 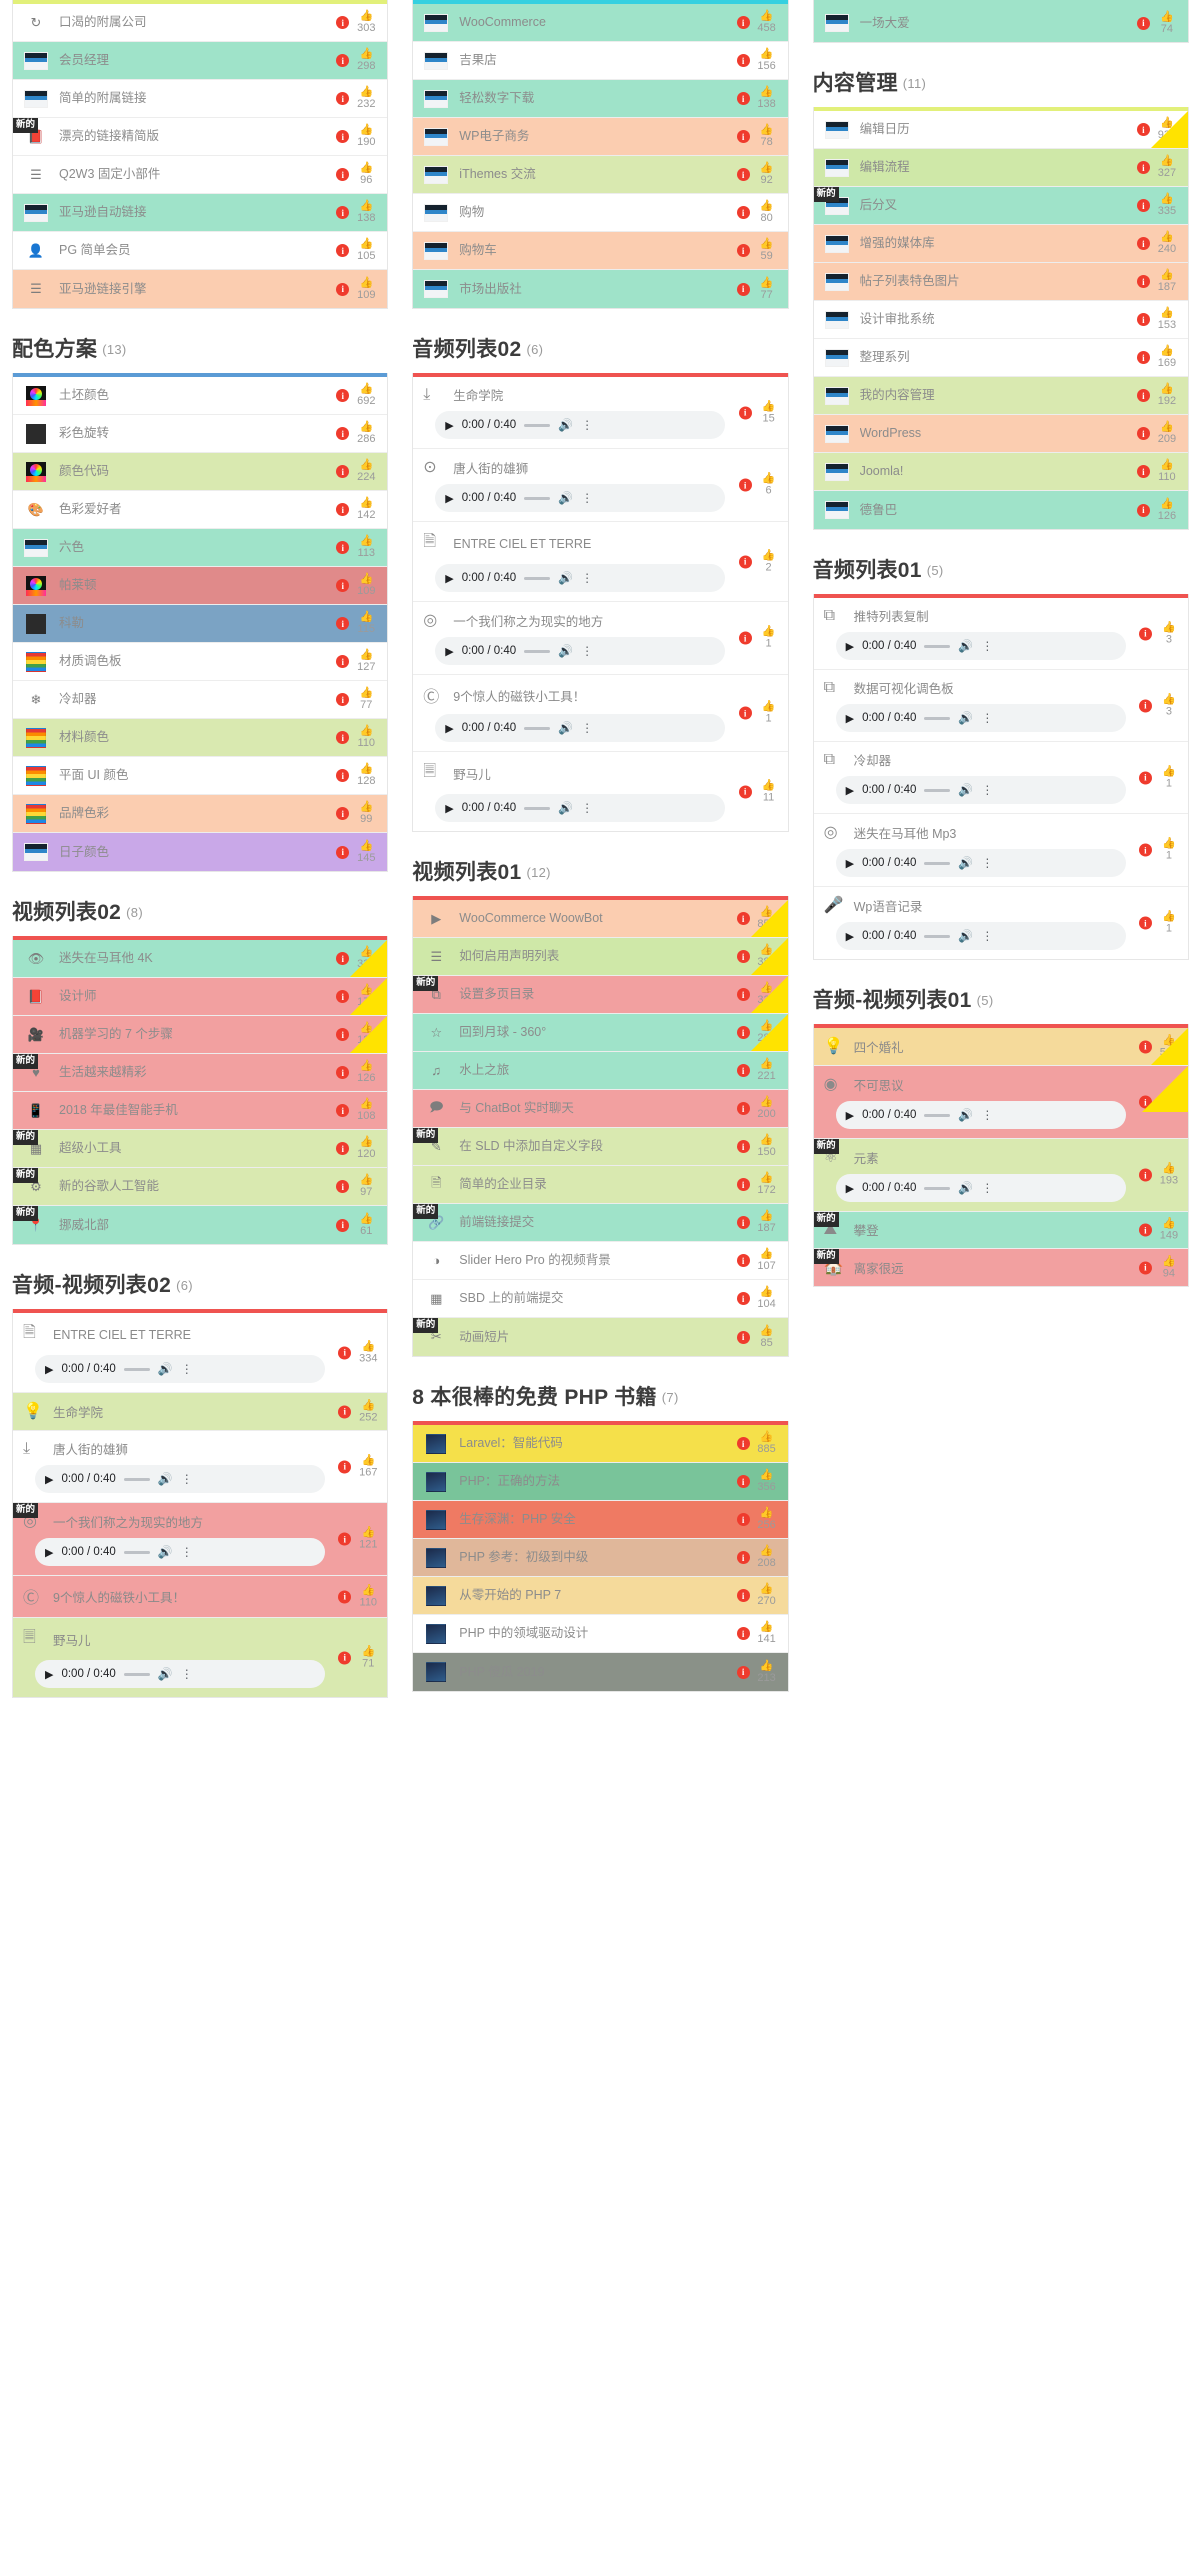 I want to click on list-item: ⧉ 冷却器 ▶ 0:00 / 0:40 🔊 ⋮ i 👍 1, so click(x=1000, y=778).